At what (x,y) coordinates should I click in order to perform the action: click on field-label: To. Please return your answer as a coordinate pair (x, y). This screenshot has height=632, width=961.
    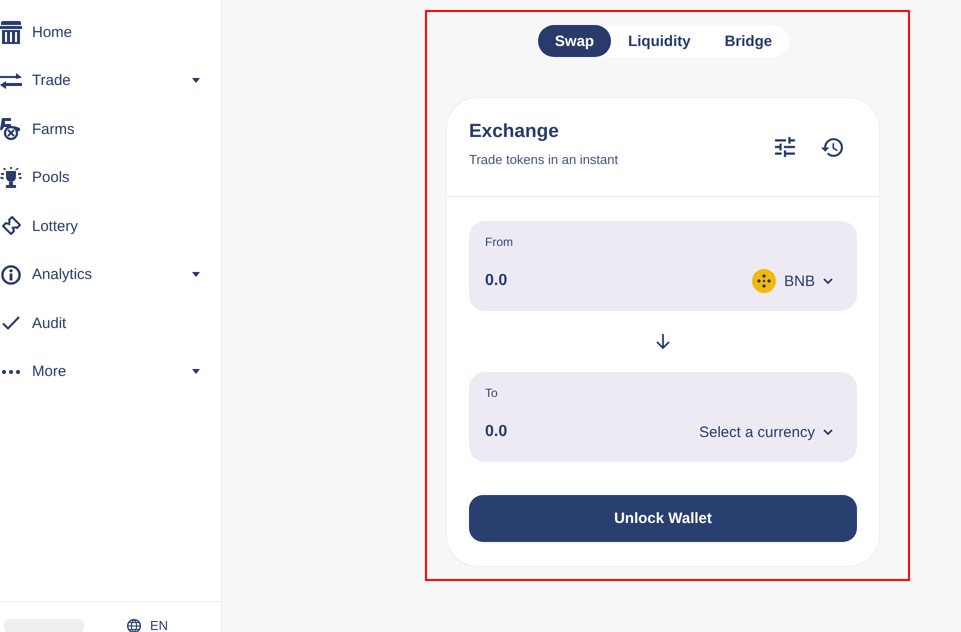
    Looking at the image, I should click on (492, 393).